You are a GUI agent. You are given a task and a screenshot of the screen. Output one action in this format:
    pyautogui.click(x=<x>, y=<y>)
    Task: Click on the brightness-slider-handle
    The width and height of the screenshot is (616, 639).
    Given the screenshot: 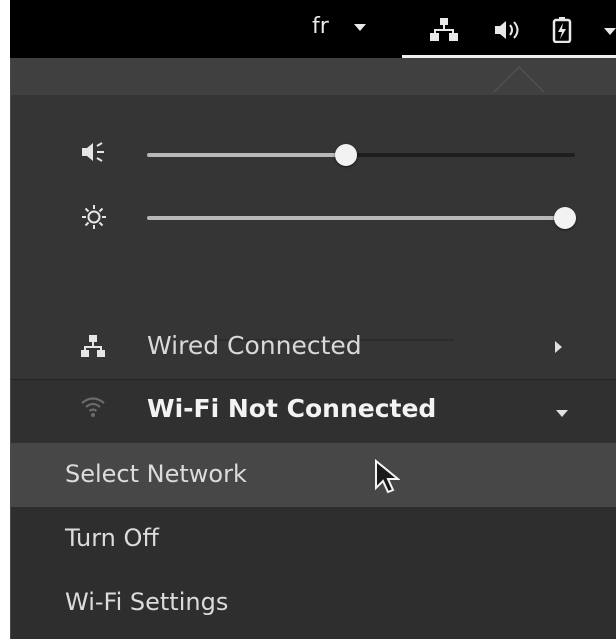 What is the action you would take?
    pyautogui.click(x=565, y=218)
    